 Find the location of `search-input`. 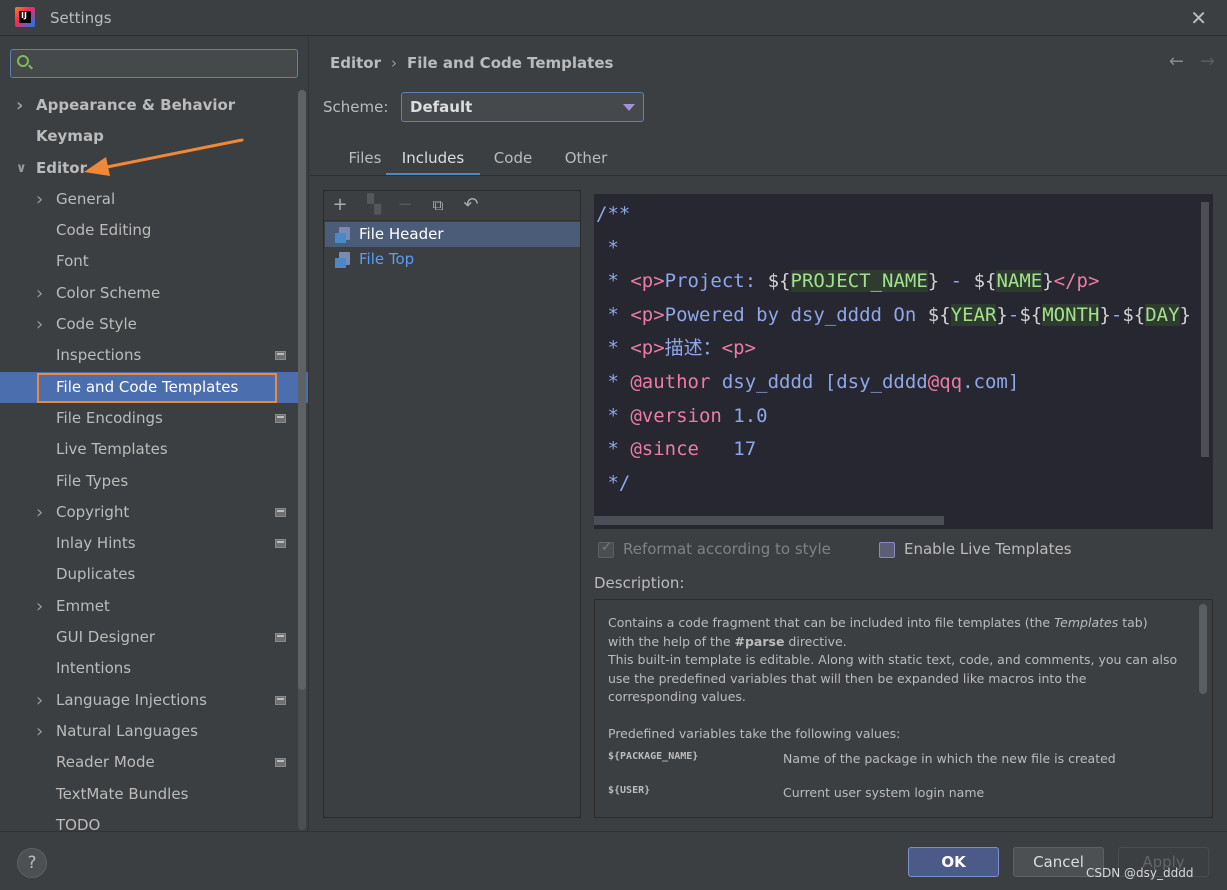

search-input is located at coordinates (166, 64).